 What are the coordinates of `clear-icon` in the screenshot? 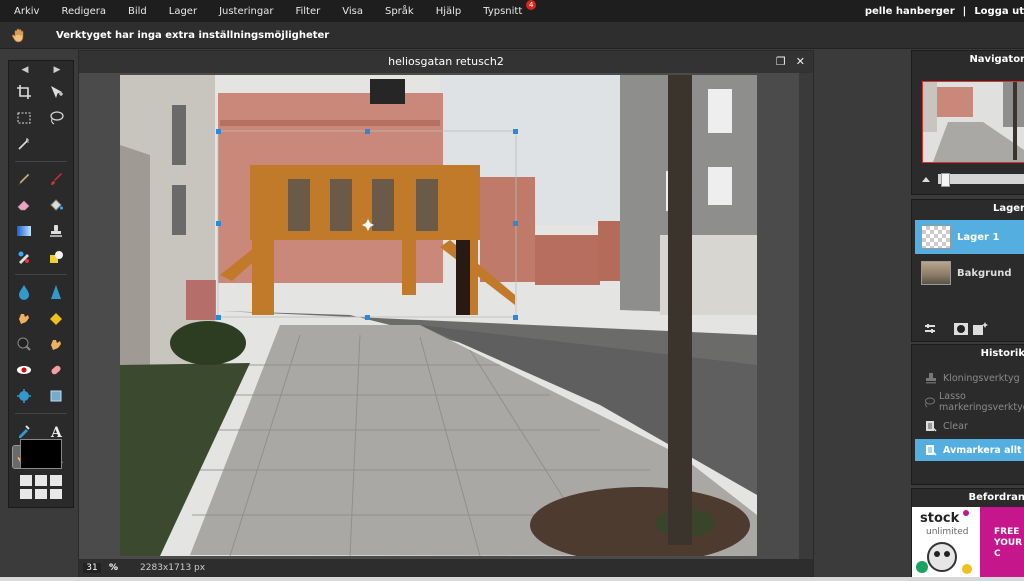 It's located at (931, 426).